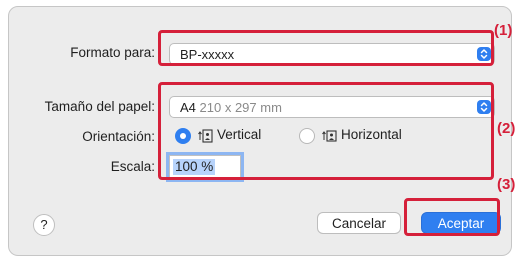  I want to click on format-for-label: Formato para:, so click(112, 52).